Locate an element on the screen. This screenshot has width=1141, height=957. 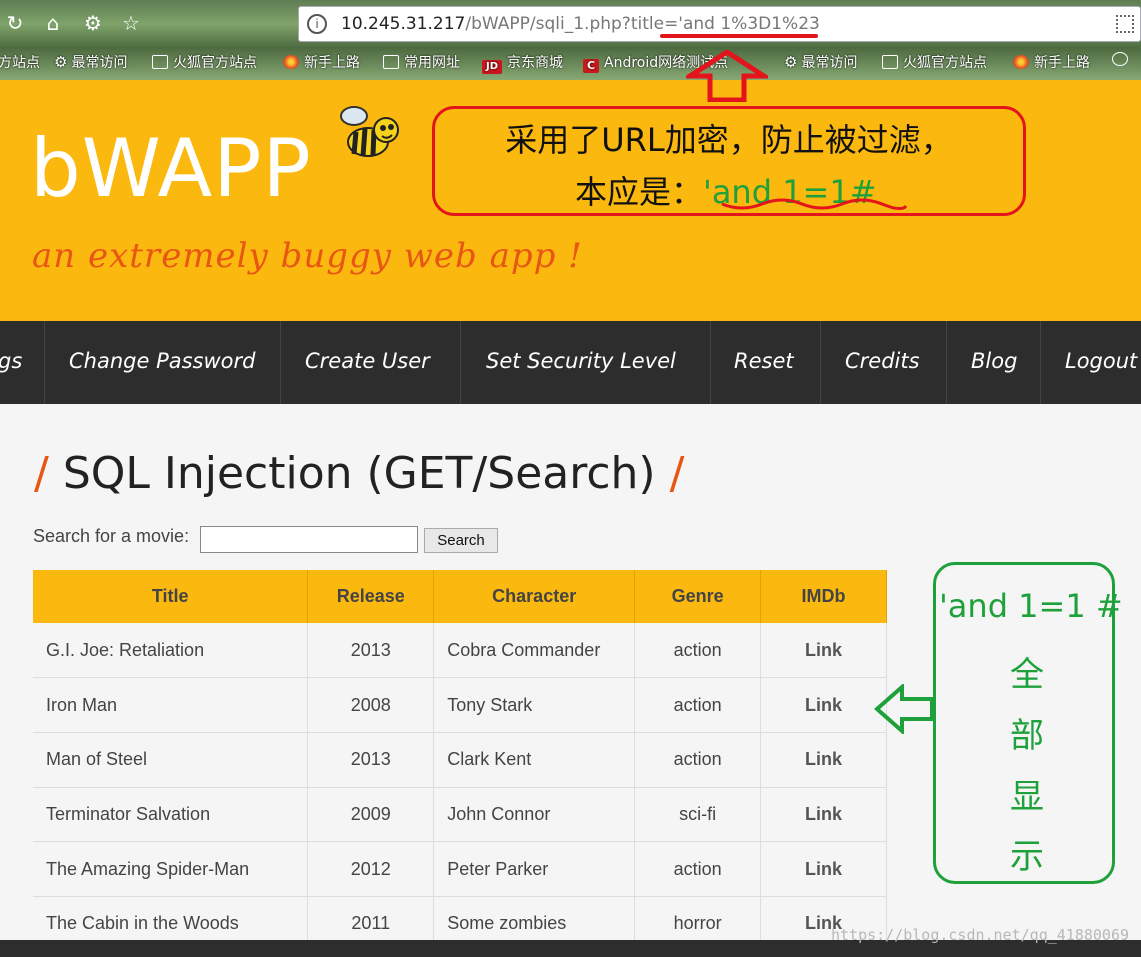
annotation-char: 显 is located at coordinates (1027, 797).